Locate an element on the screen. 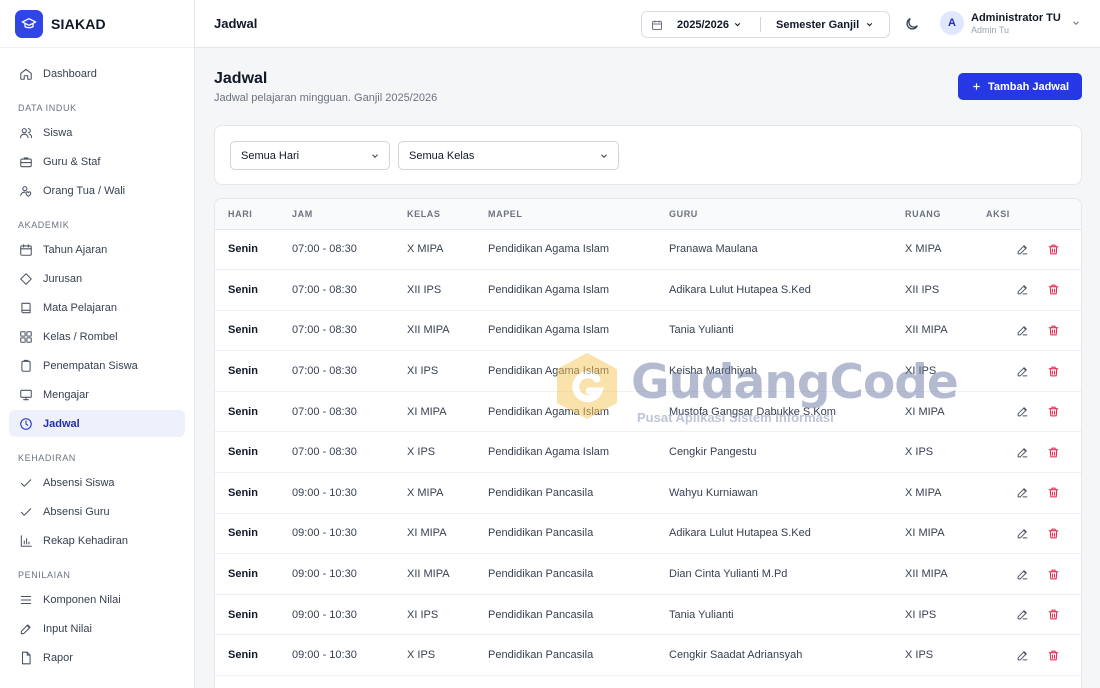 The height and width of the screenshot is (688, 1100). cell-room: XI MIPA is located at coordinates (925, 533).